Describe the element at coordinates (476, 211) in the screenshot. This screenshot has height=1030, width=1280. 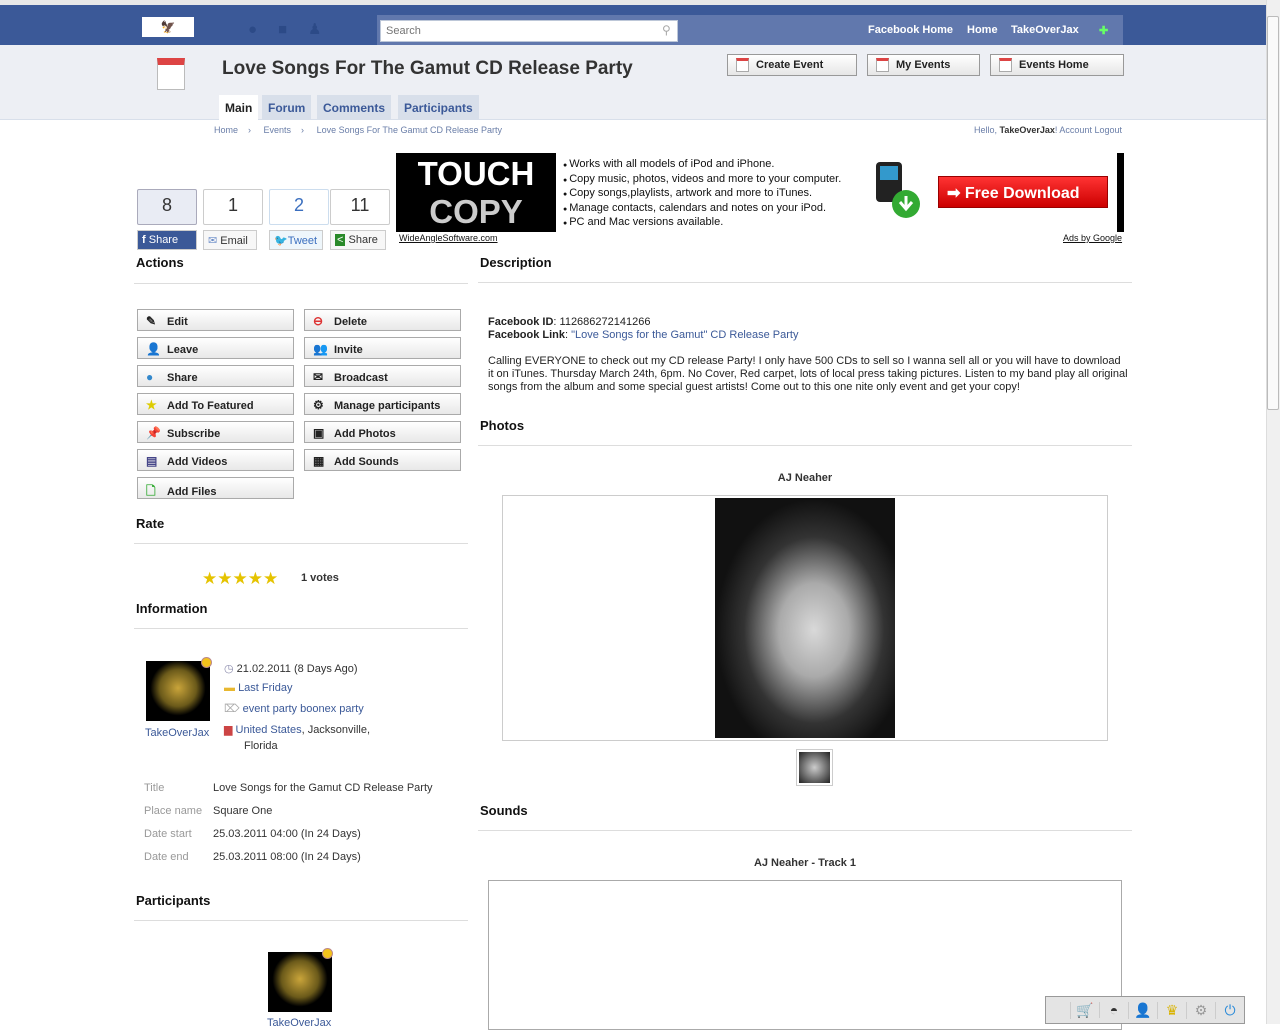
I see `ad-brand: COPY` at that location.